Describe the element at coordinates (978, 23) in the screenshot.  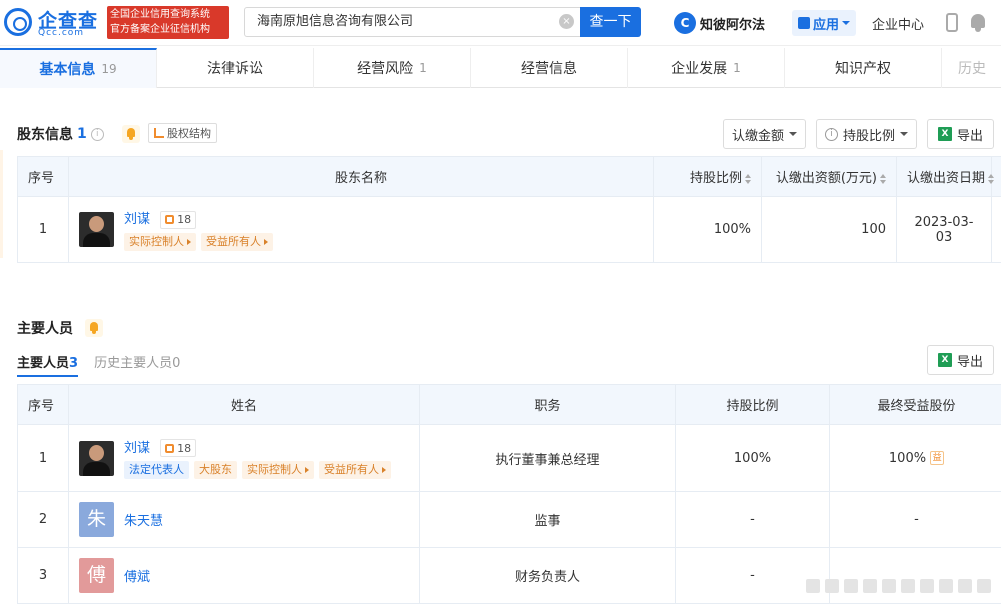
I see `bell-icon` at that location.